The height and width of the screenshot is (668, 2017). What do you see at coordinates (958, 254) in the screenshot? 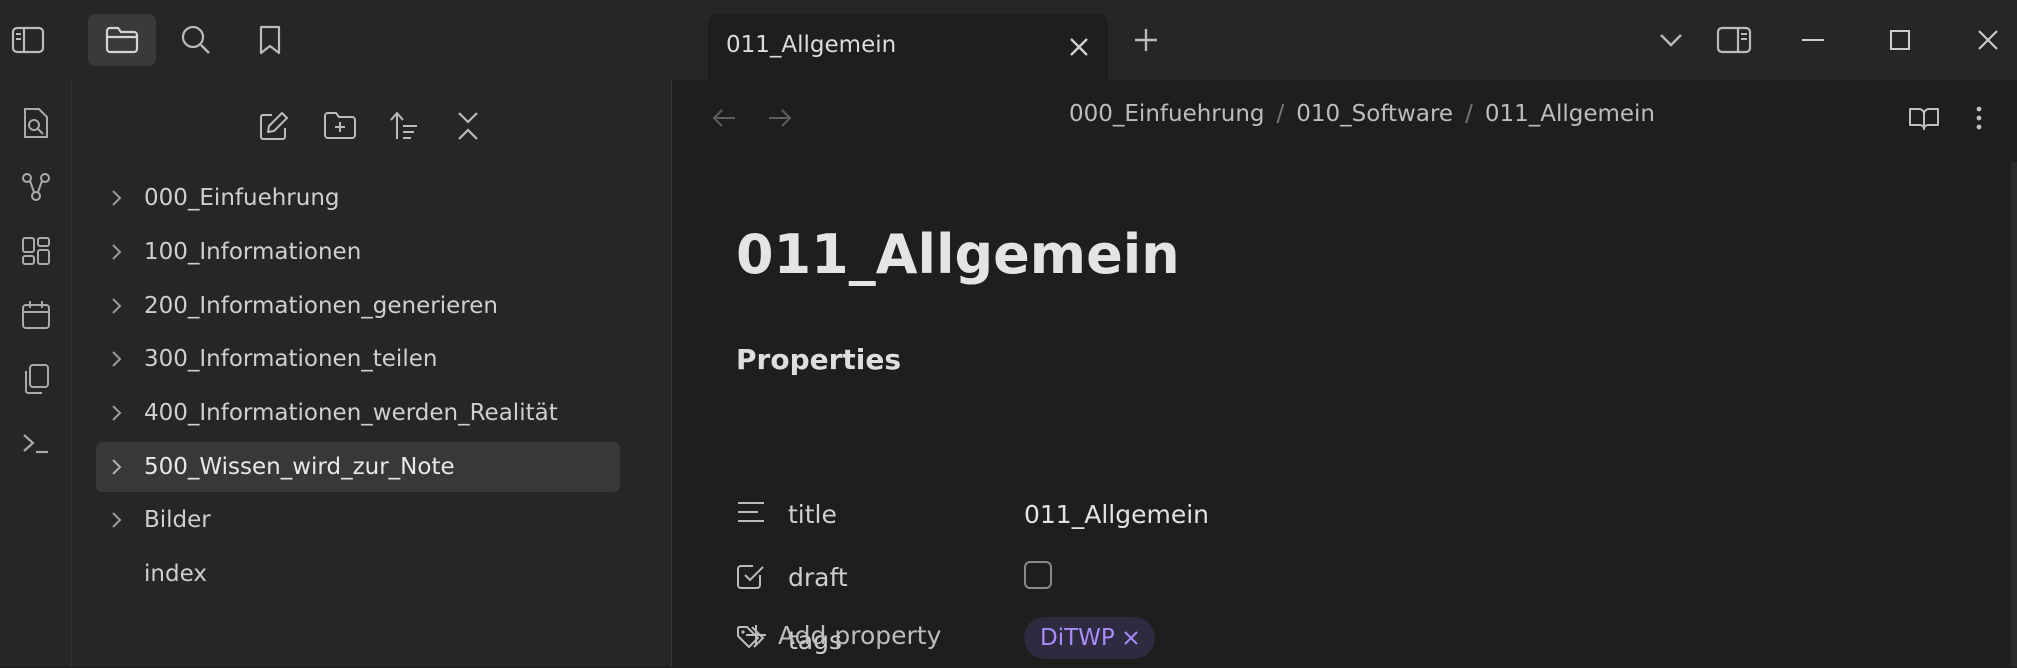
I see `note-title: 011_Allgemein` at bounding box center [958, 254].